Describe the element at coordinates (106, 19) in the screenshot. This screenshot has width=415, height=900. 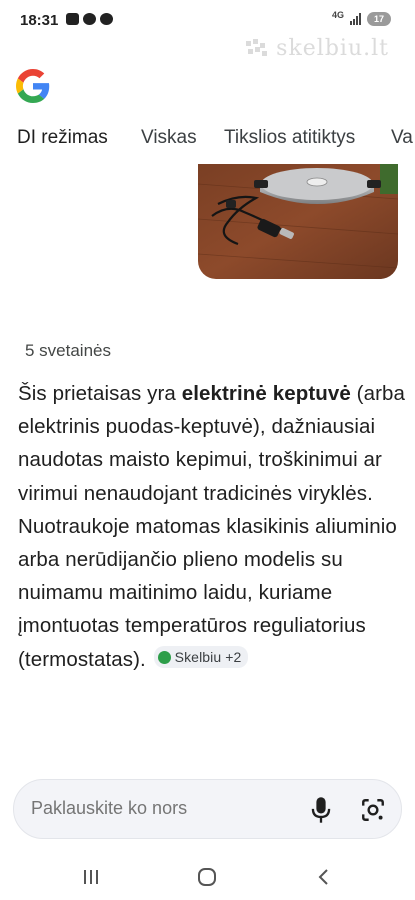
I see `cloud-icon` at that location.